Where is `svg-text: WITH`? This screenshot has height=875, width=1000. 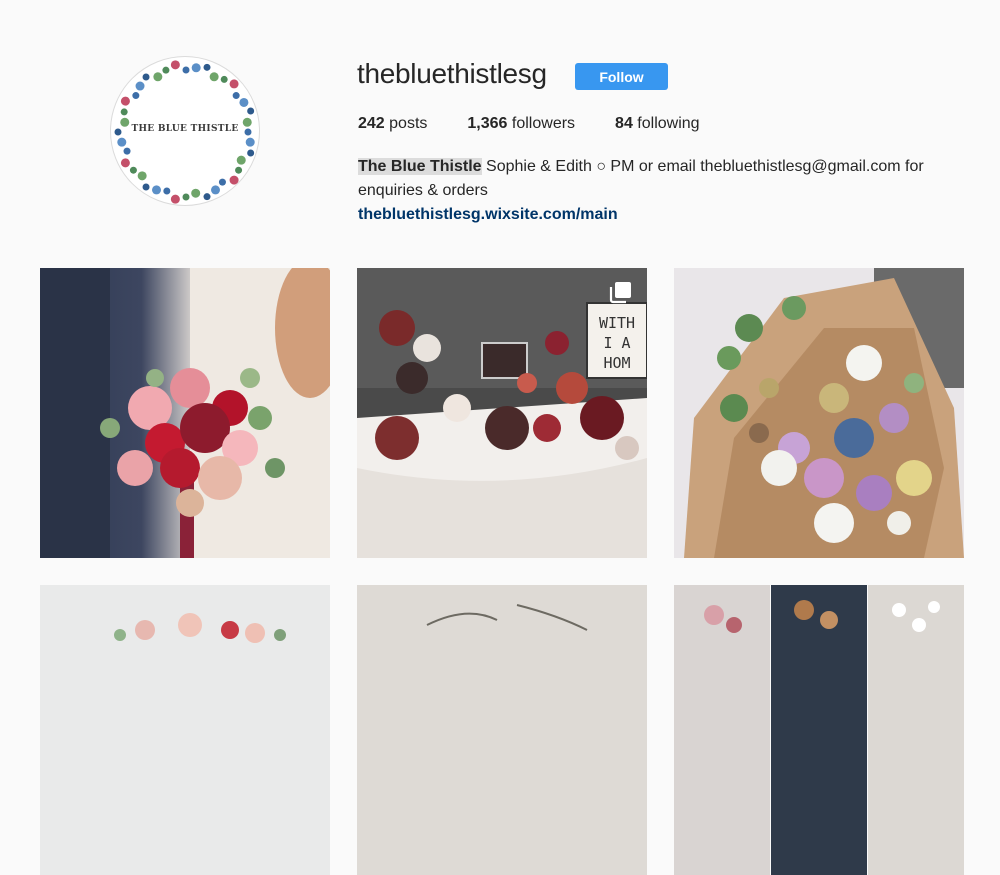 svg-text: WITH is located at coordinates (617, 323).